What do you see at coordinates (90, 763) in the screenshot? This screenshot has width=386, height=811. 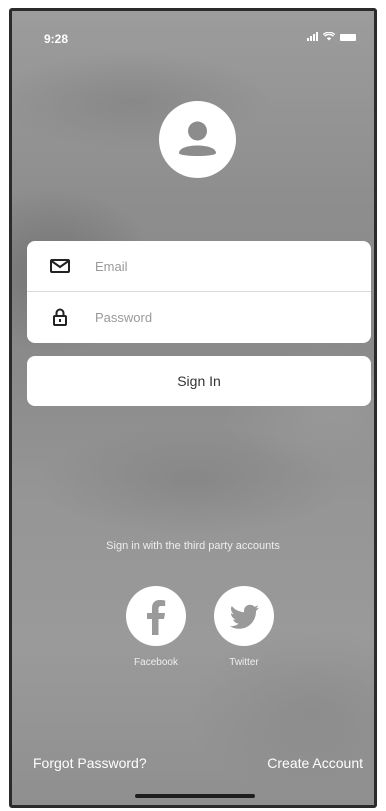 I see `forgot-password-link: Forgot Password?` at bounding box center [90, 763].